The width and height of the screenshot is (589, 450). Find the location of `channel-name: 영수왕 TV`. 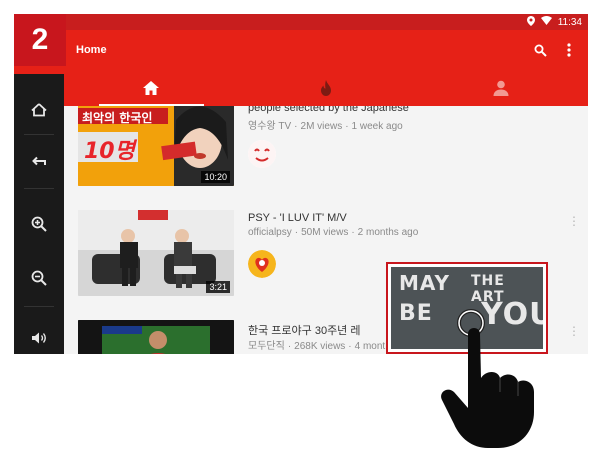

channel-name: 영수왕 TV is located at coordinates (269, 126).